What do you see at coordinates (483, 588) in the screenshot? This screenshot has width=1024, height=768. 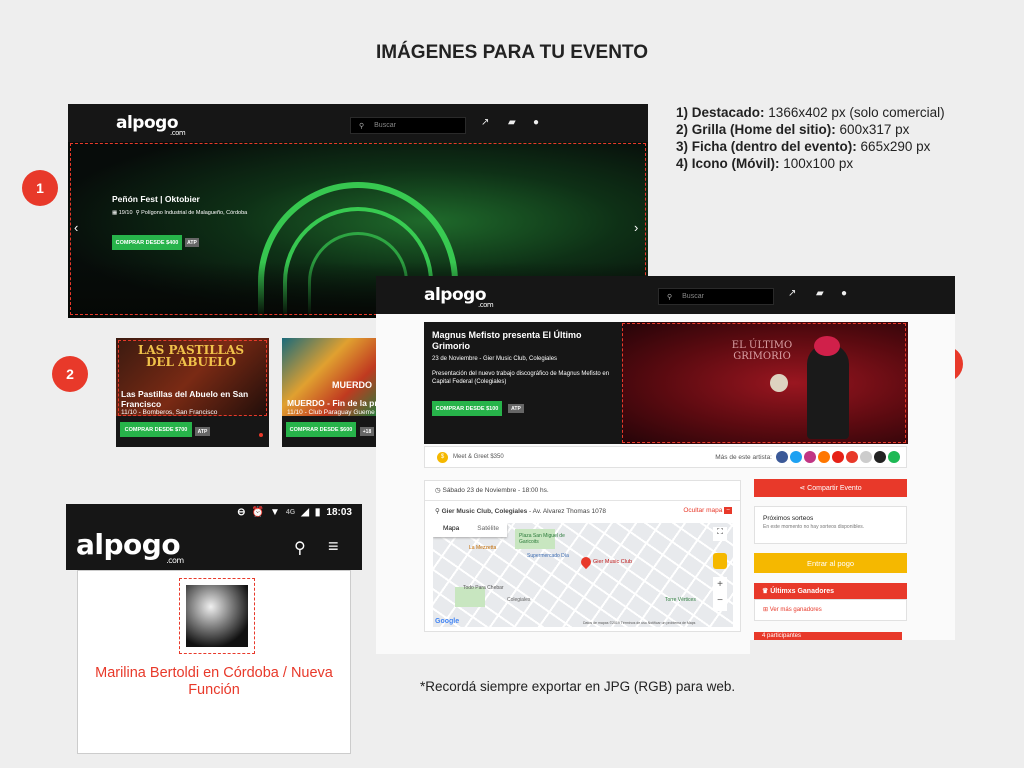 I see `map-place-label: Todo Para Chebar` at bounding box center [483, 588].